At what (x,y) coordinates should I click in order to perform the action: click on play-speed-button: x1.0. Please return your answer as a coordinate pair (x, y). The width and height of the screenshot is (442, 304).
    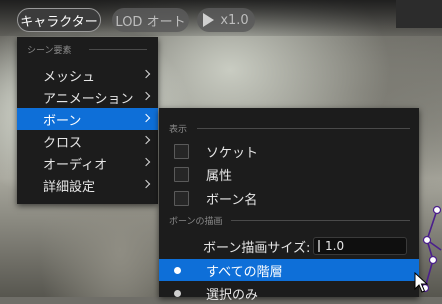
    Looking at the image, I should click on (226, 20).